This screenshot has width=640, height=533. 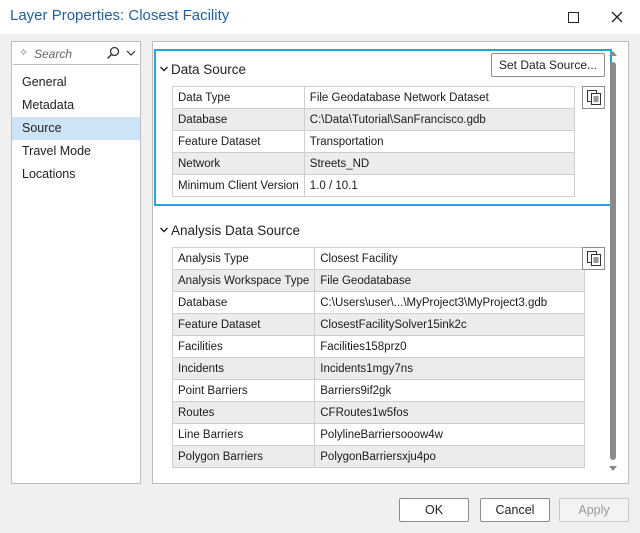 I want to click on data-source-header: Data Source, so click(x=208, y=69).